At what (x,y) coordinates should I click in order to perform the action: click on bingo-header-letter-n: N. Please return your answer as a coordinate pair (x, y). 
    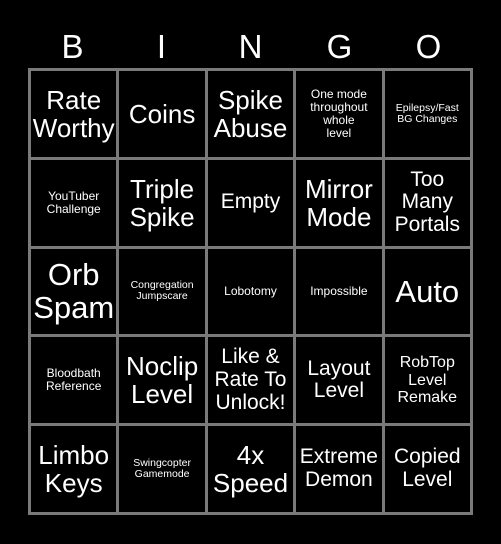
    Looking at the image, I should click on (250, 46).